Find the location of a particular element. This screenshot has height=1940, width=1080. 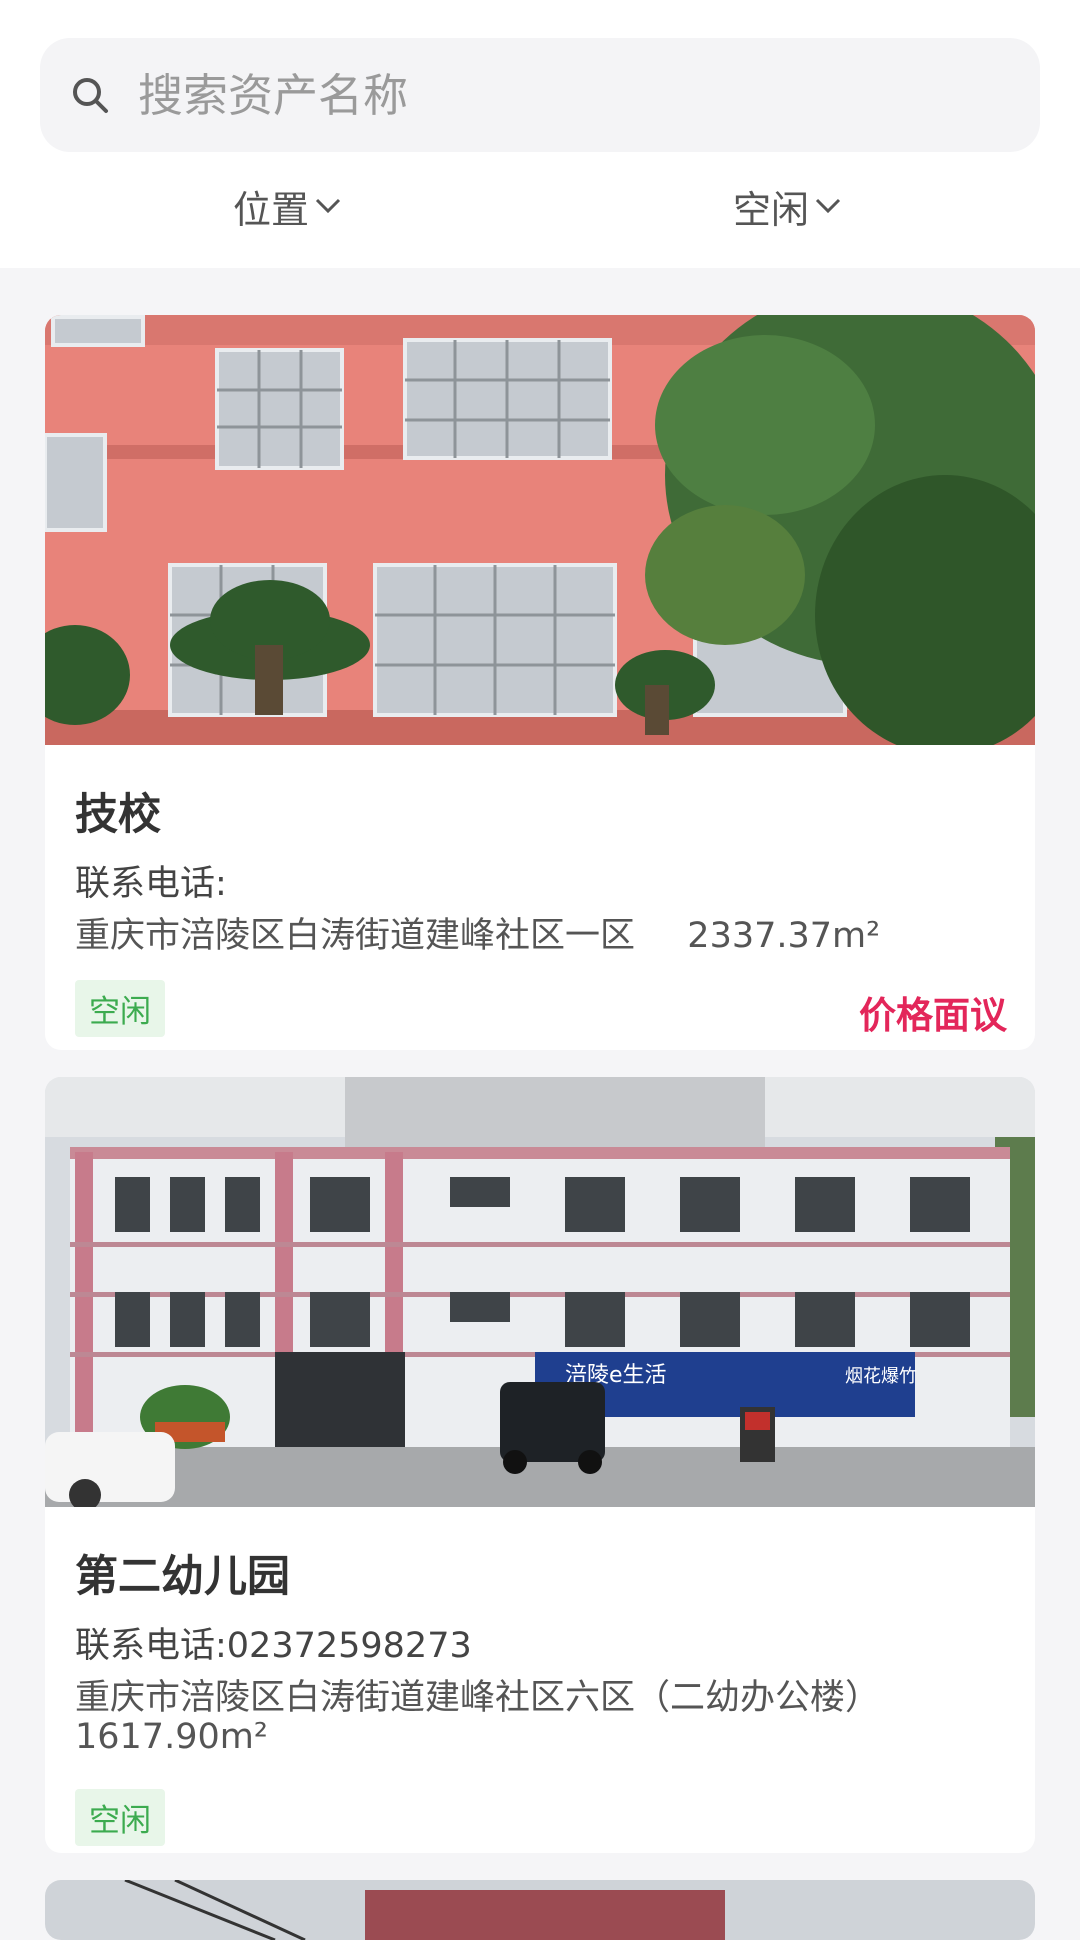

listing-address: 重庆市涪陵区白涛街道建峰社区一区 2337.37m² is located at coordinates (477, 932).